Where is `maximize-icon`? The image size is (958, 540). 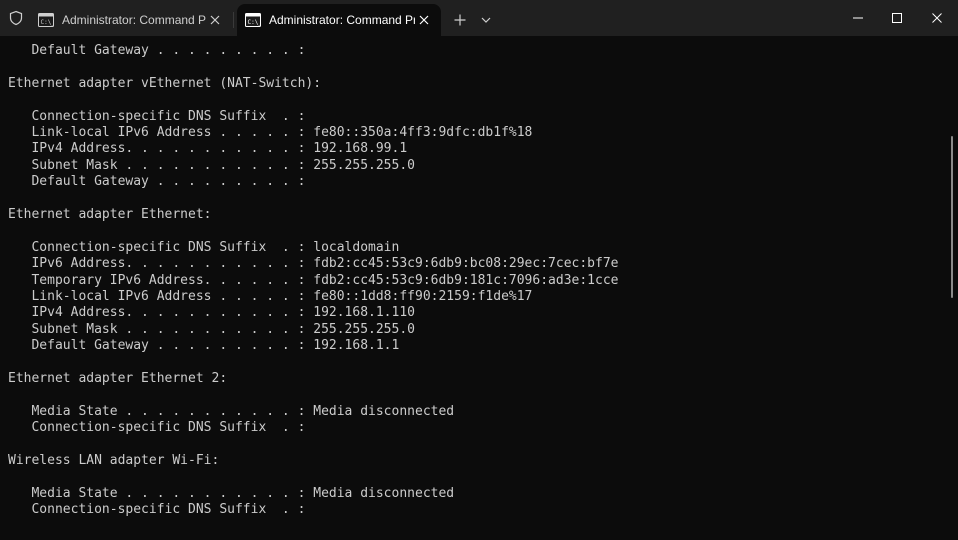
maximize-icon is located at coordinates (897, 18).